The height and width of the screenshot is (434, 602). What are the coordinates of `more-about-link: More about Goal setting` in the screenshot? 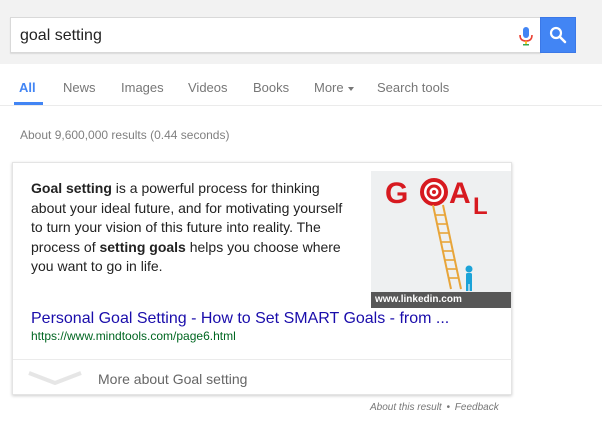 It's located at (172, 379).